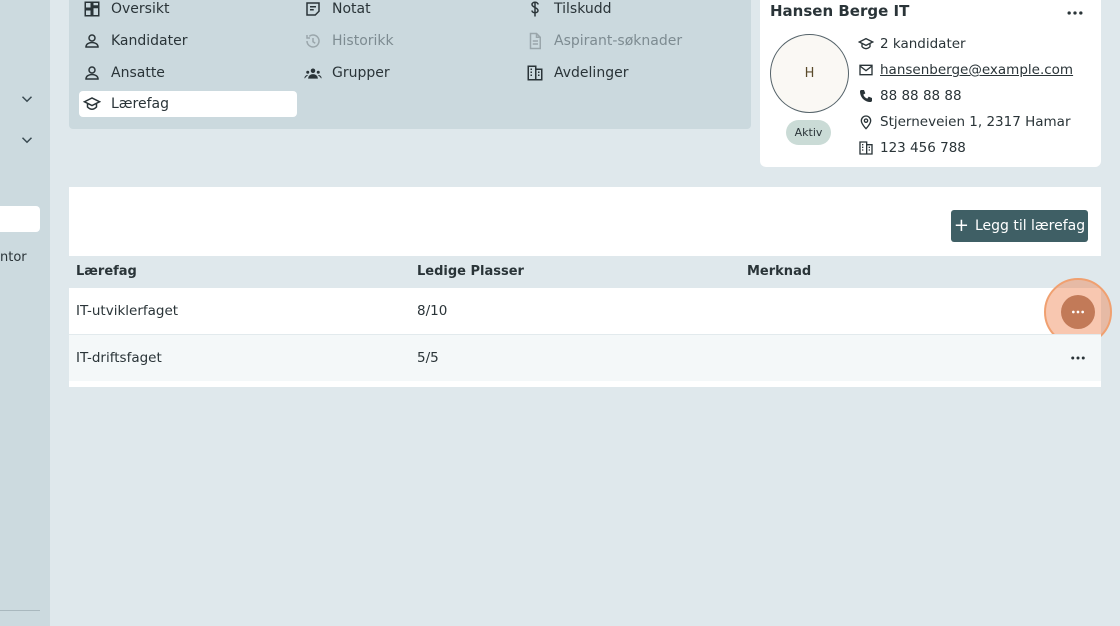 The height and width of the screenshot is (626, 1120). What do you see at coordinates (618, 41) in the screenshot?
I see `nav-item-label: Aspirant-søknader` at bounding box center [618, 41].